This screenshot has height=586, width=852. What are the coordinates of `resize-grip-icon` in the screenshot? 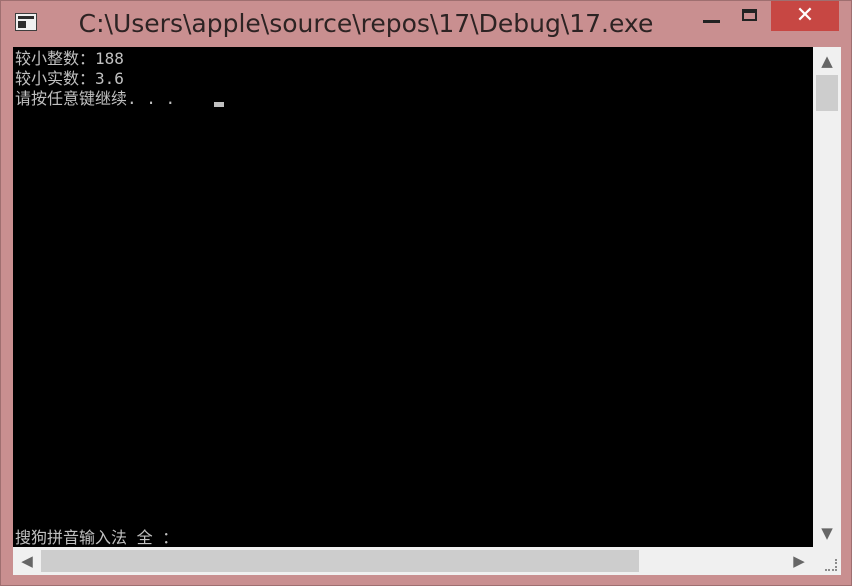 It's located at (827, 561).